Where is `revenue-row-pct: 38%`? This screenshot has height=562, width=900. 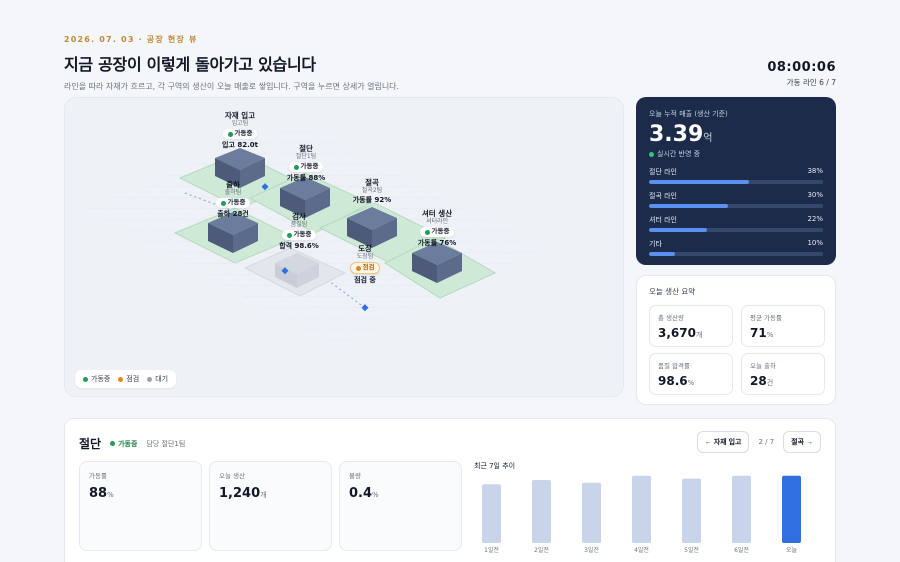 revenue-row-pct: 38% is located at coordinates (815, 171).